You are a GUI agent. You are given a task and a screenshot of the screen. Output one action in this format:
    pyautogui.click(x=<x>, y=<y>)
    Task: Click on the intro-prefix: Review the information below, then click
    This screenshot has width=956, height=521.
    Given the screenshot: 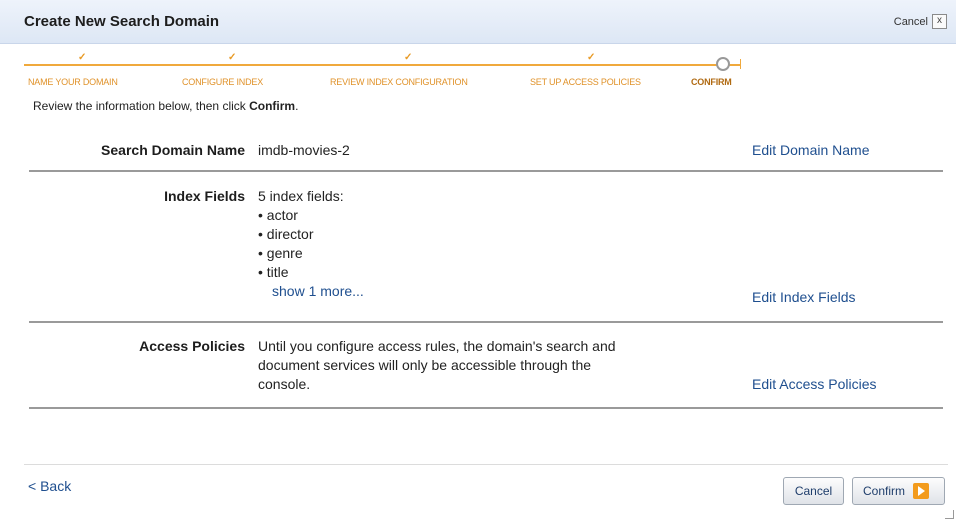 What is the action you would take?
    pyautogui.click(x=141, y=106)
    